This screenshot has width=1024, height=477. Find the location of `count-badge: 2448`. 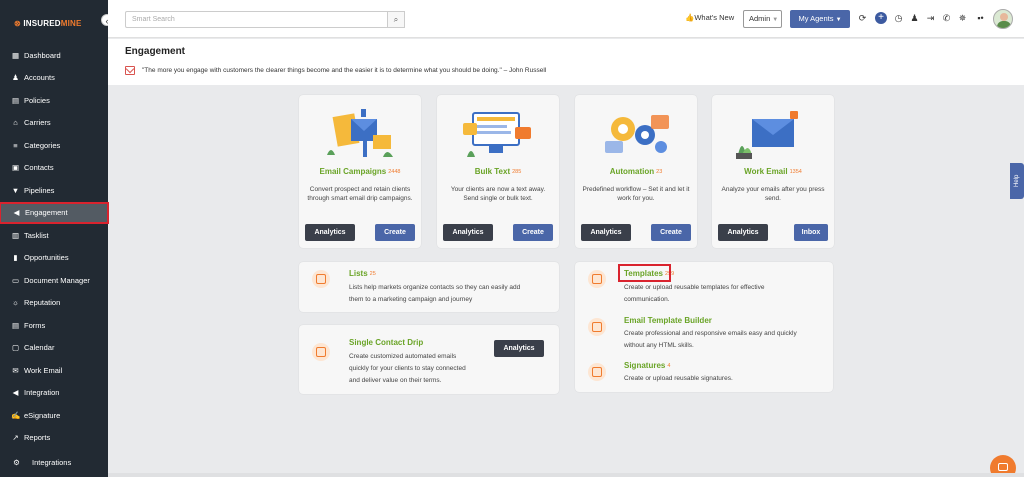

count-badge: 2448 is located at coordinates (394, 172).